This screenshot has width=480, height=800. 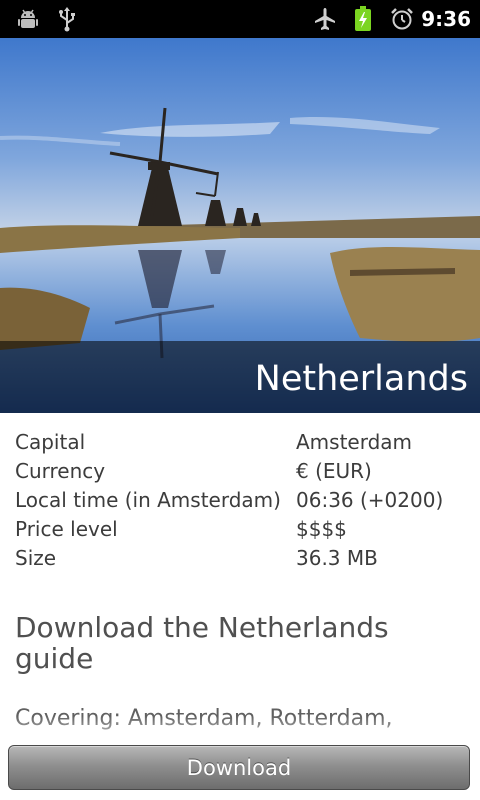 I want to click on usb-icon, so click(x=67, y=19).